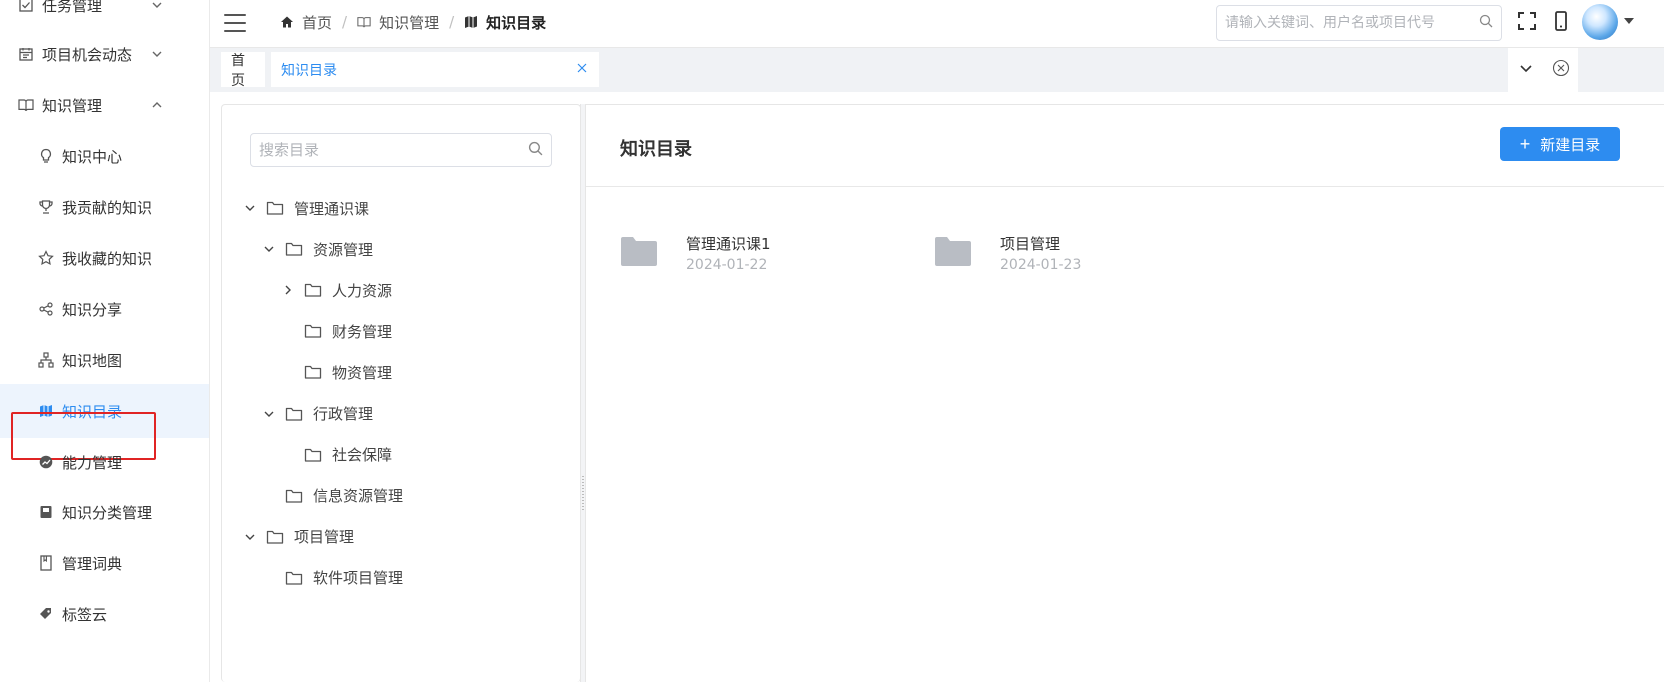 The width and height of the screenshot is (1664, 682). Describe the element at coordinates (1527, 21) in the screenshot. I see `fullscreen-icon` at that location.